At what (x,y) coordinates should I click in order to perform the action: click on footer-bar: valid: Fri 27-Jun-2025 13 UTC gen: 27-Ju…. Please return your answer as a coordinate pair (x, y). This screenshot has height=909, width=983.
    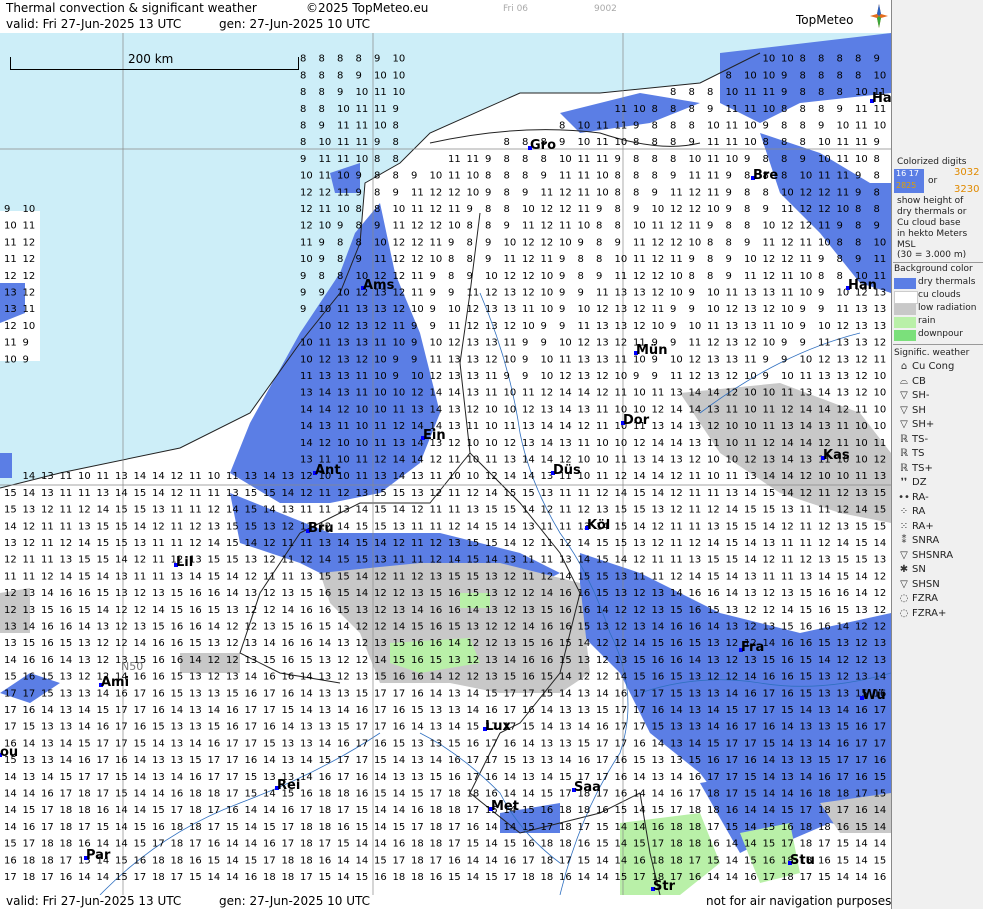
    Looking at the image, I should click on (446, 901).